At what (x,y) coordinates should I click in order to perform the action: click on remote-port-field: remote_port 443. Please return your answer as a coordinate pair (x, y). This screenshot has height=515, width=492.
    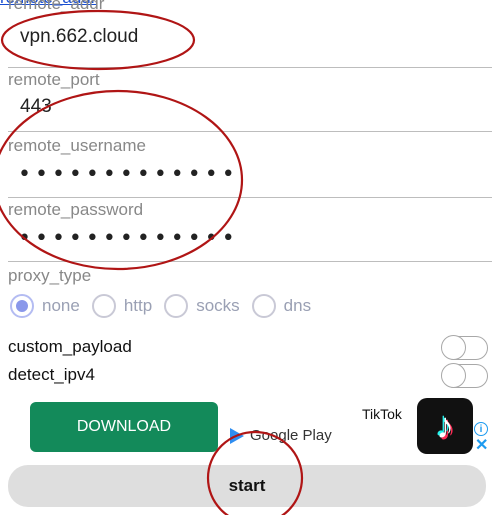
    Looking at the image, I should click on (250, 101).